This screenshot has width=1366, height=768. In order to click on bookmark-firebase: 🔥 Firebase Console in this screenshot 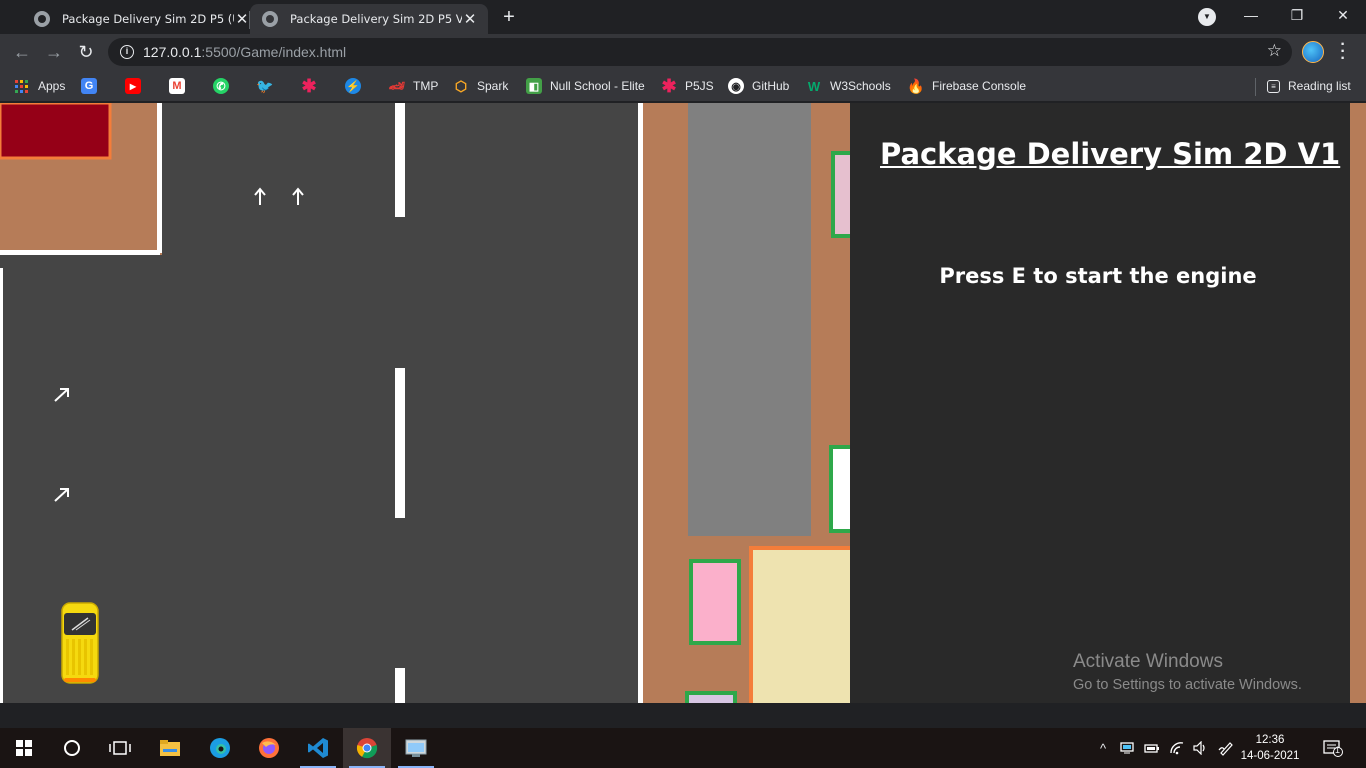, I will do `click(967, 86)`.